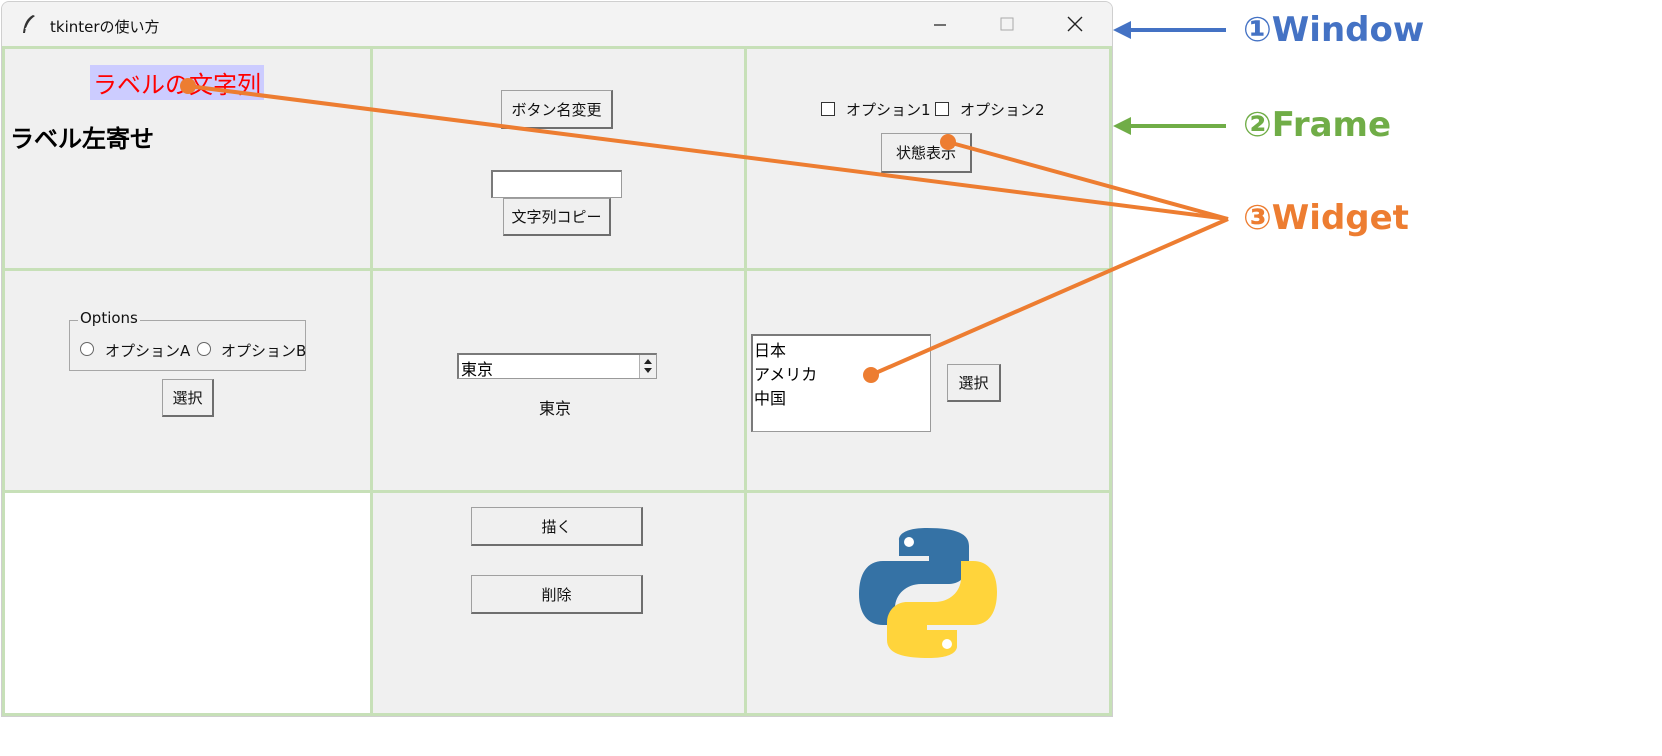 Image resolution: width=1662 pixels, height=756 pixels. What do you see at coordinates (1002, 109) in the screenshot?
I see `option2-label: オプション2` at bounding box center [1002, 109].